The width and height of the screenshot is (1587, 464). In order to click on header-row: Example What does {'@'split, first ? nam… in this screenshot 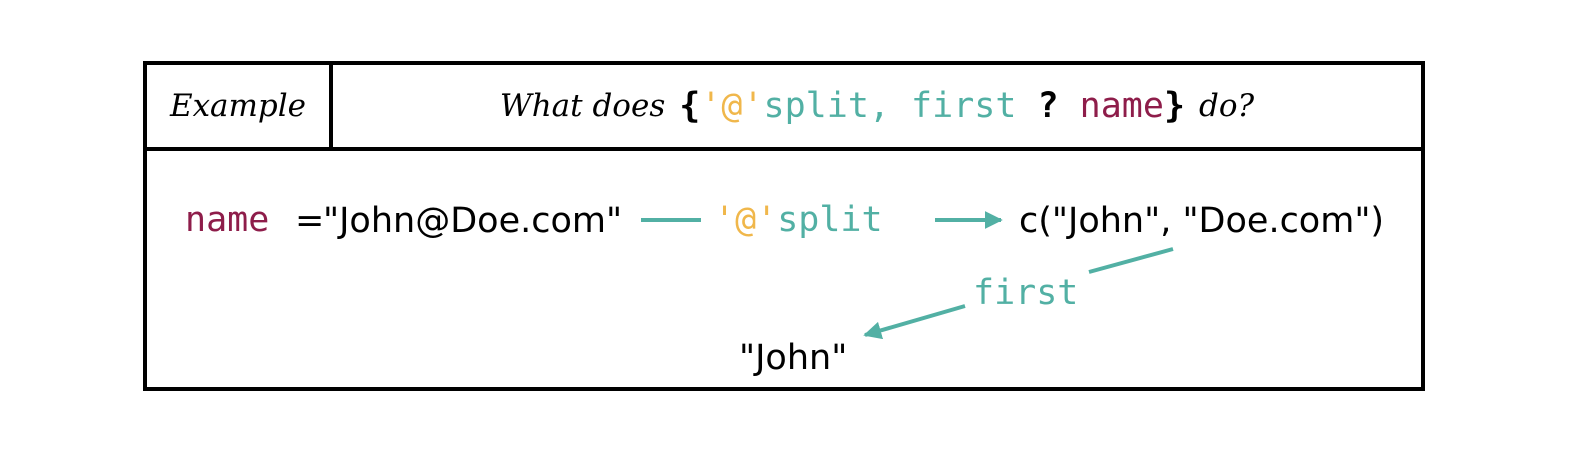, I will do `click(784, 108)`.